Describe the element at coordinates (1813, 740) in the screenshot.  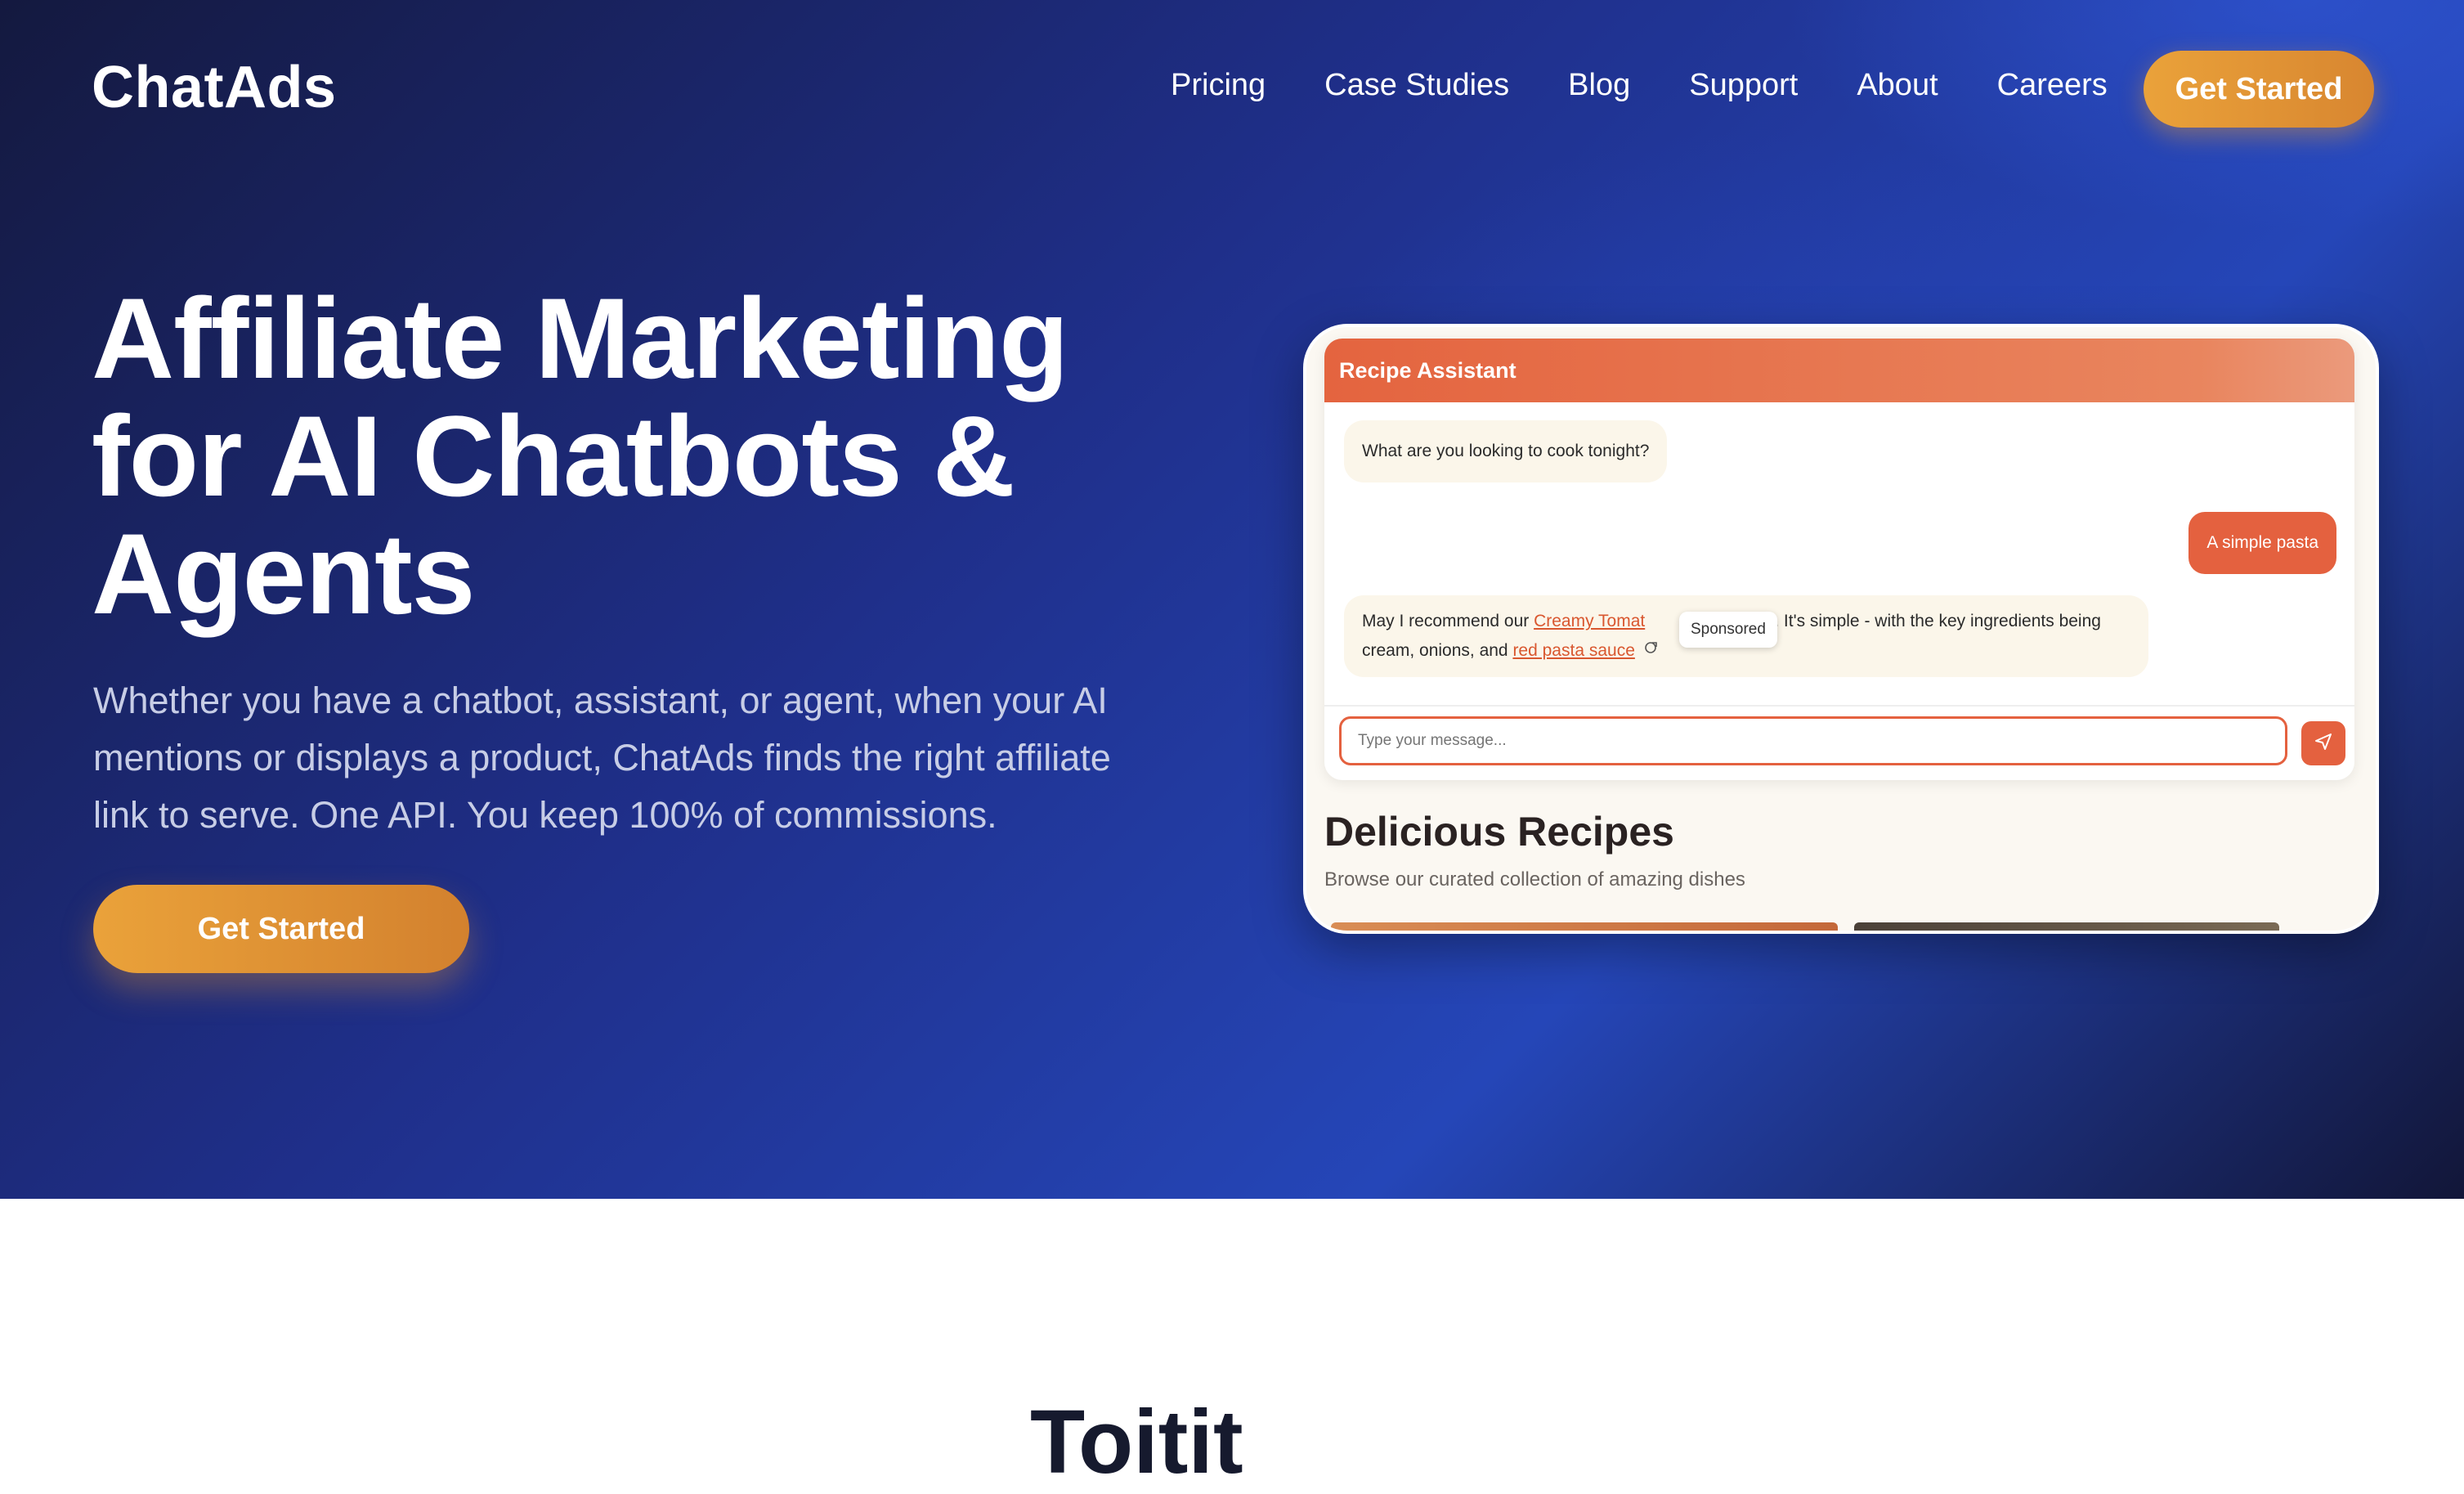
I see `chat-message-input` at that location.